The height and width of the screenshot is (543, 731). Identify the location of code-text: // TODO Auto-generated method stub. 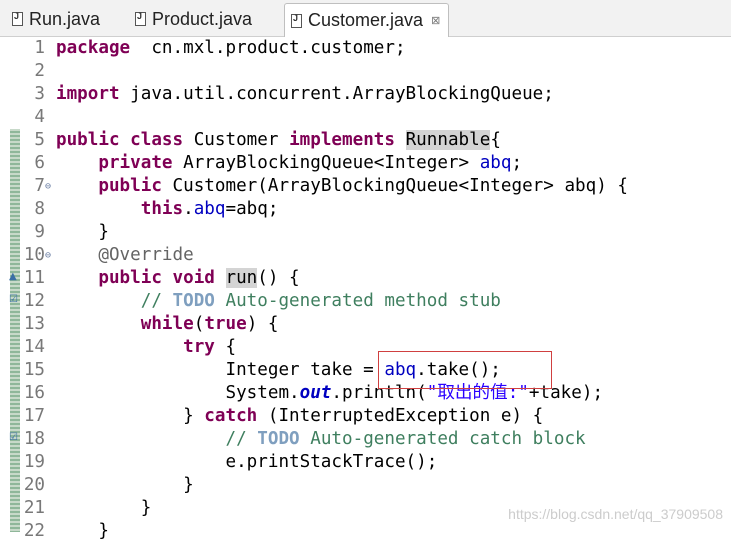
(278, 301).